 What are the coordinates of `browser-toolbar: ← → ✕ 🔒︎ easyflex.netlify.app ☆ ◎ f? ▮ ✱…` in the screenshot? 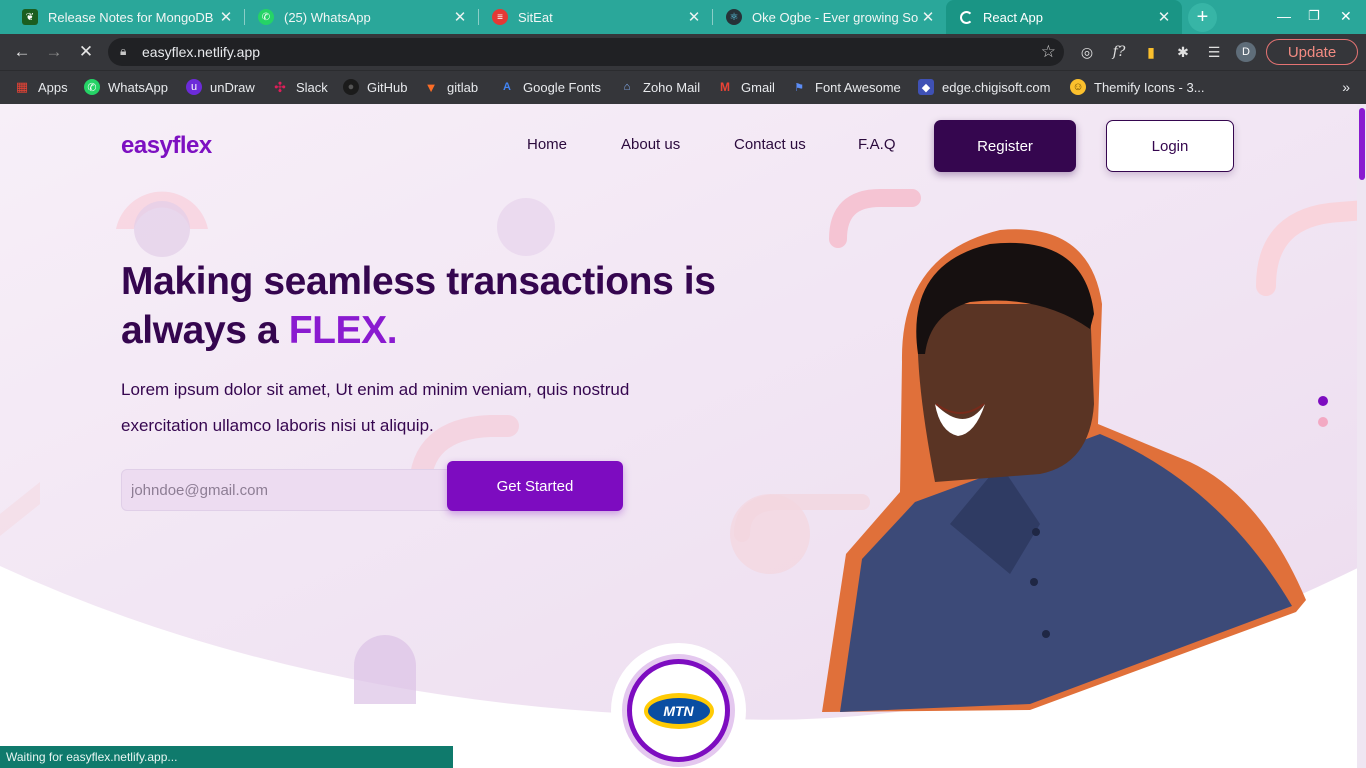 It's located at (683, 52).